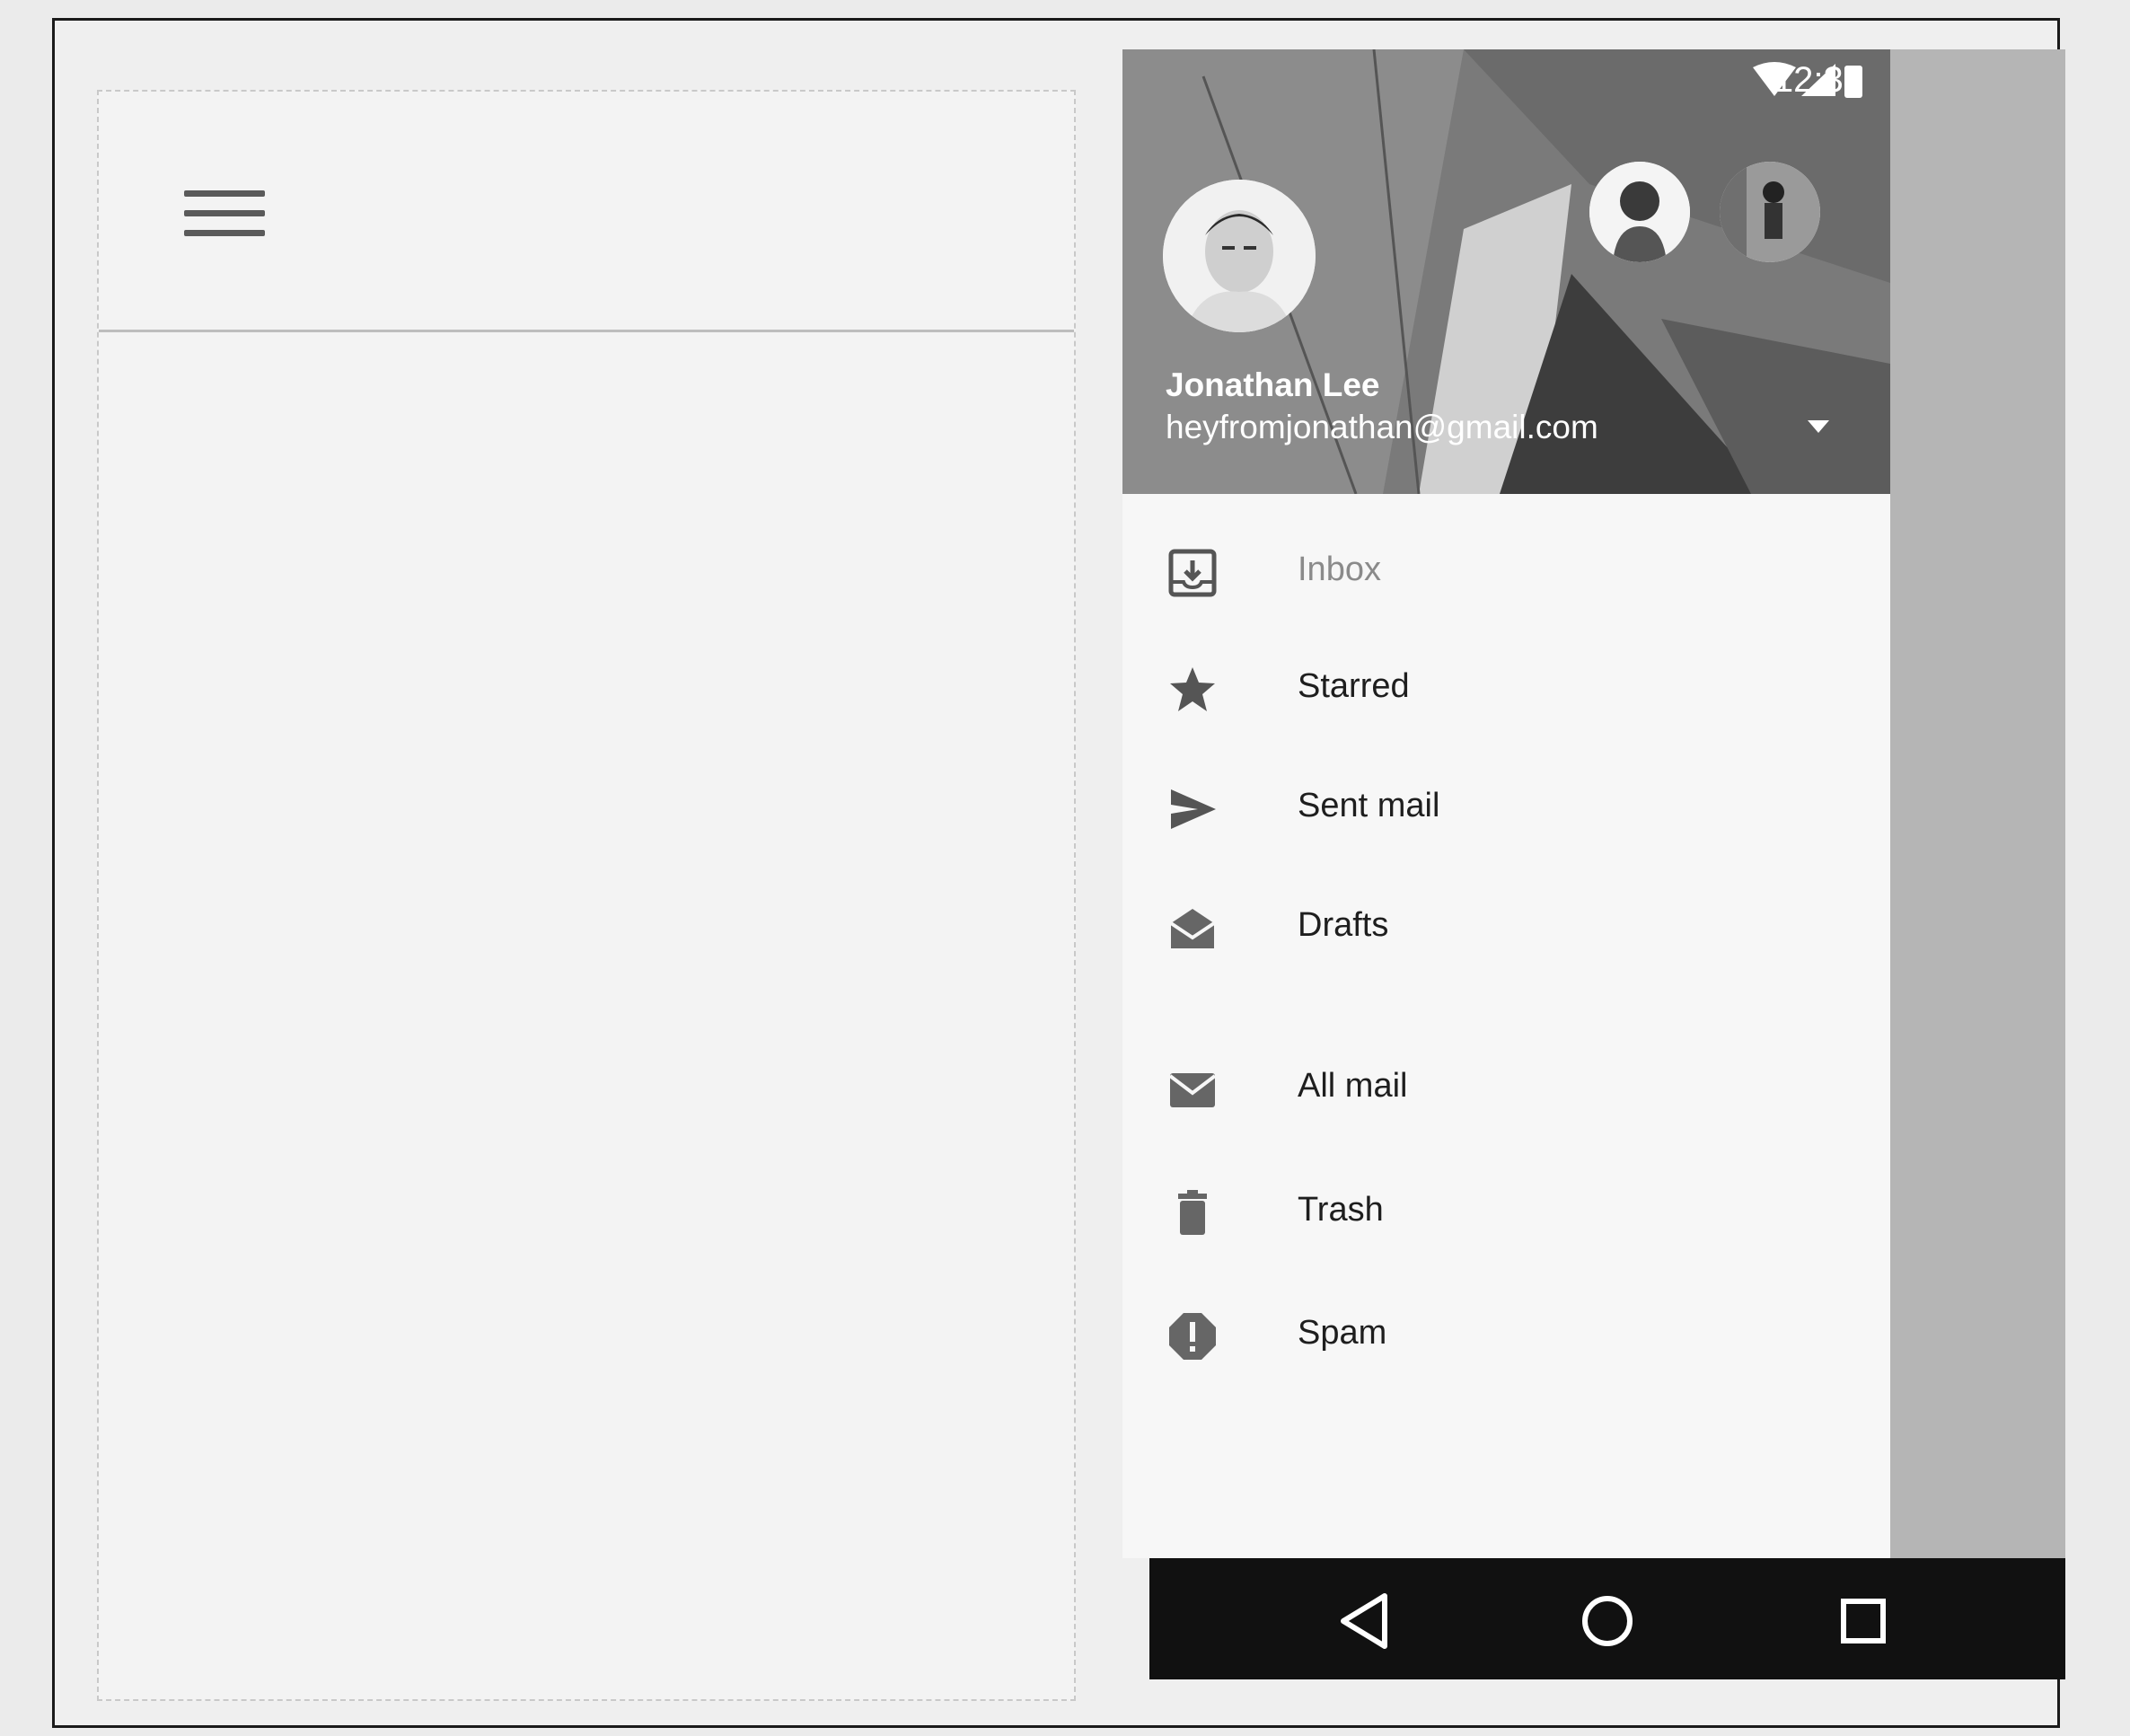 This screenshot has width=2130, height=1736. What do you see at coordinates (1342, 1333) in the screenshot?
I see `nav-item-label: Spam` at bounding box center [1342, 1333].